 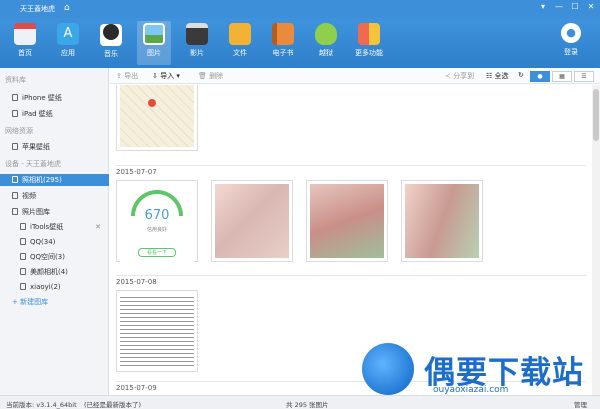 What do you see at coordinates (54, 227) in the screenshot?
I see `sidebar-item-album: iTools壁纸 ✕` at bounding box center [54, 227].